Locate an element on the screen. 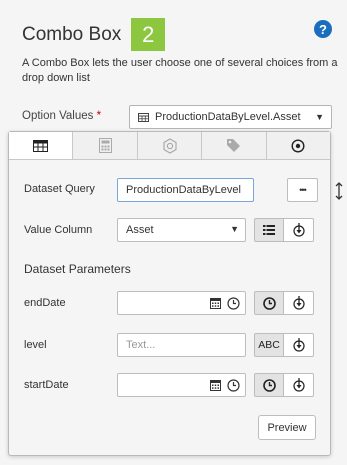 The image size is (347, 465). source-tabs is located at coordinates (170, 146).